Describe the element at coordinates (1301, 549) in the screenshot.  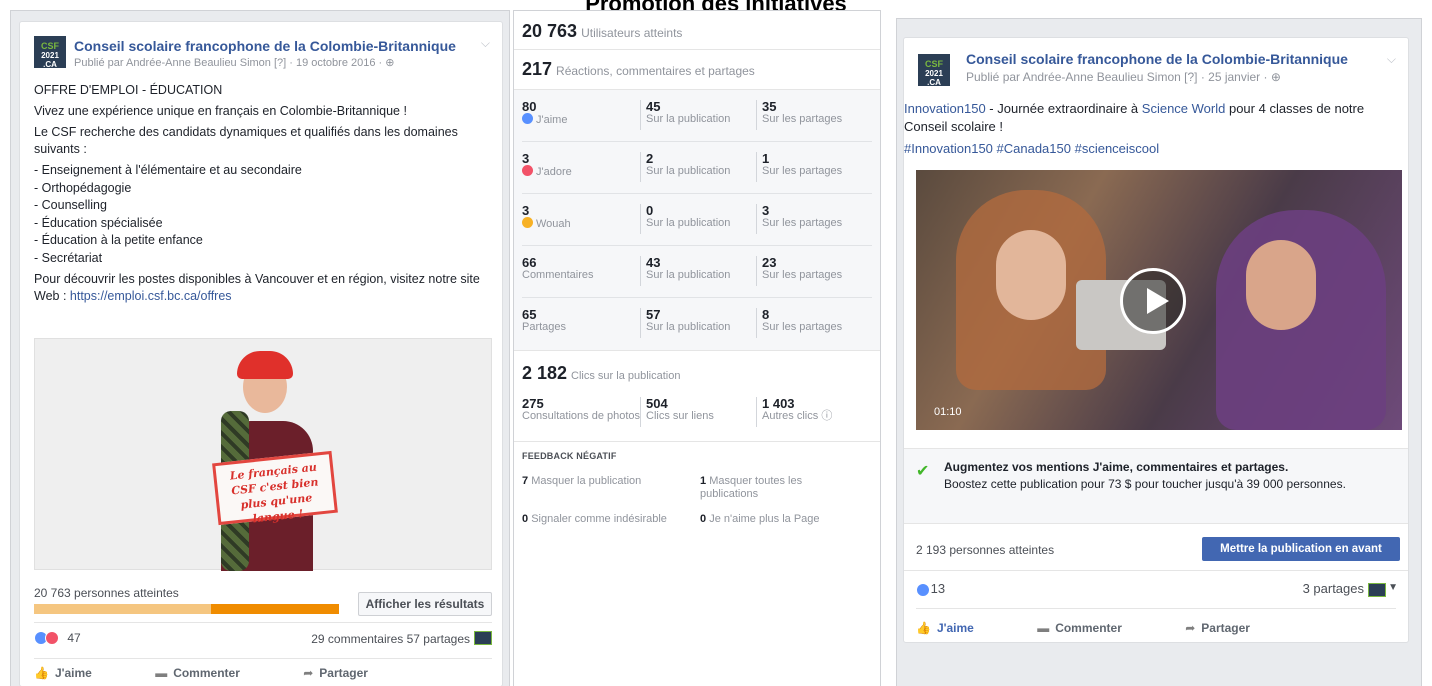
I see `boost-post-button: Mettre la publication en avant` at that location.